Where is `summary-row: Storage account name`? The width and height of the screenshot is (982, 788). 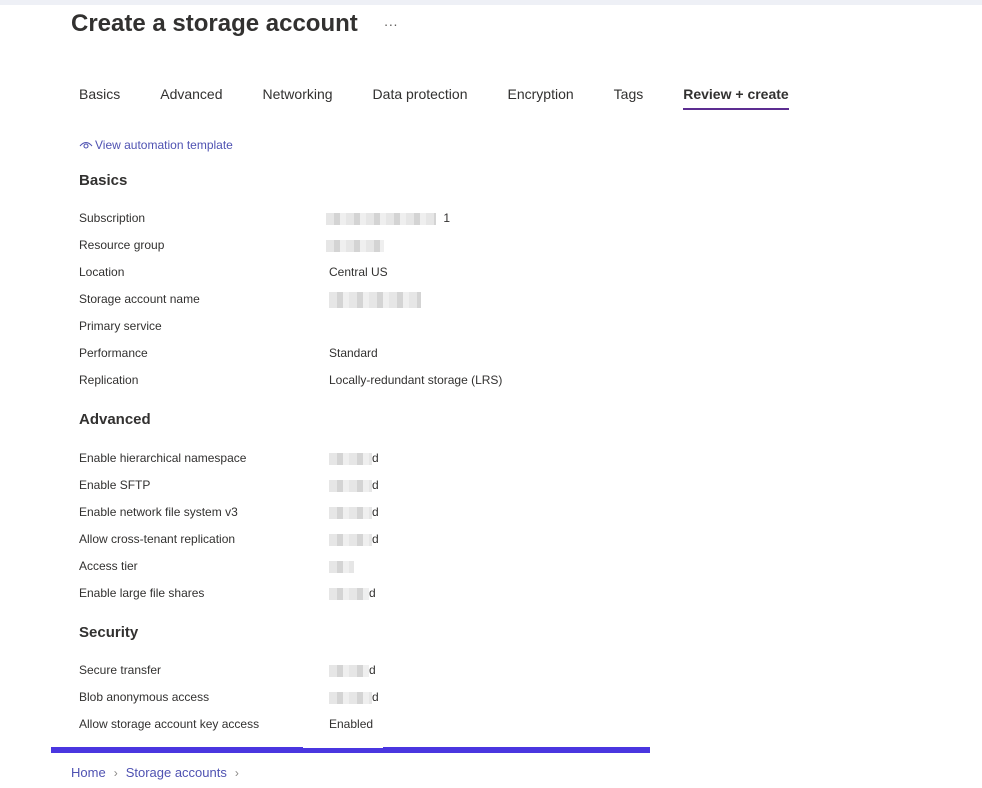 summary-row: Storage account name is located at coordinates (359, 302).